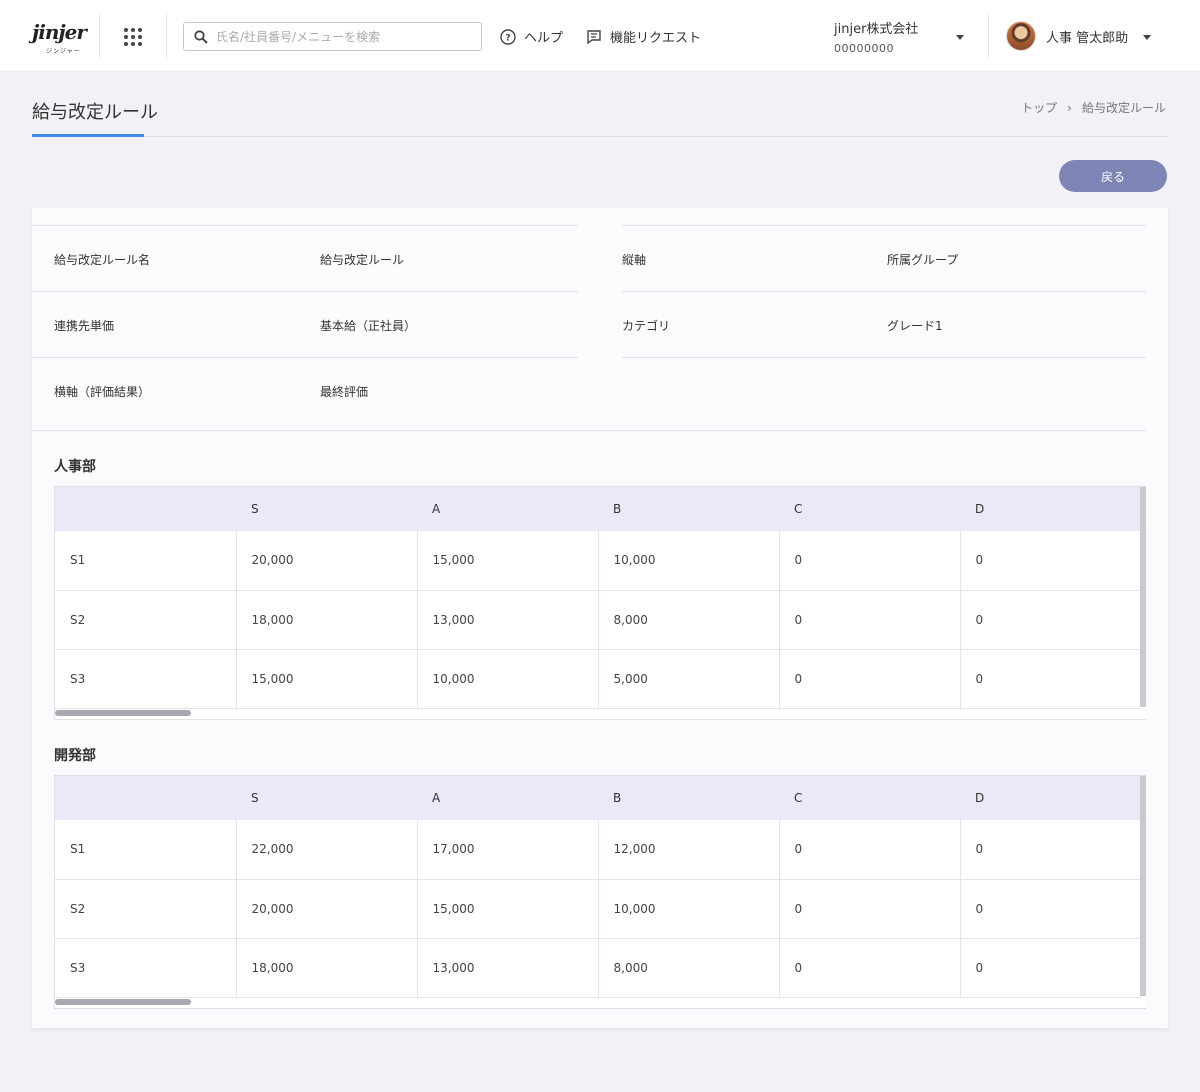 Image resolution: width=1200 pixels, height=1092 pixels. I want to click on column-header: A, so click(436, 798).